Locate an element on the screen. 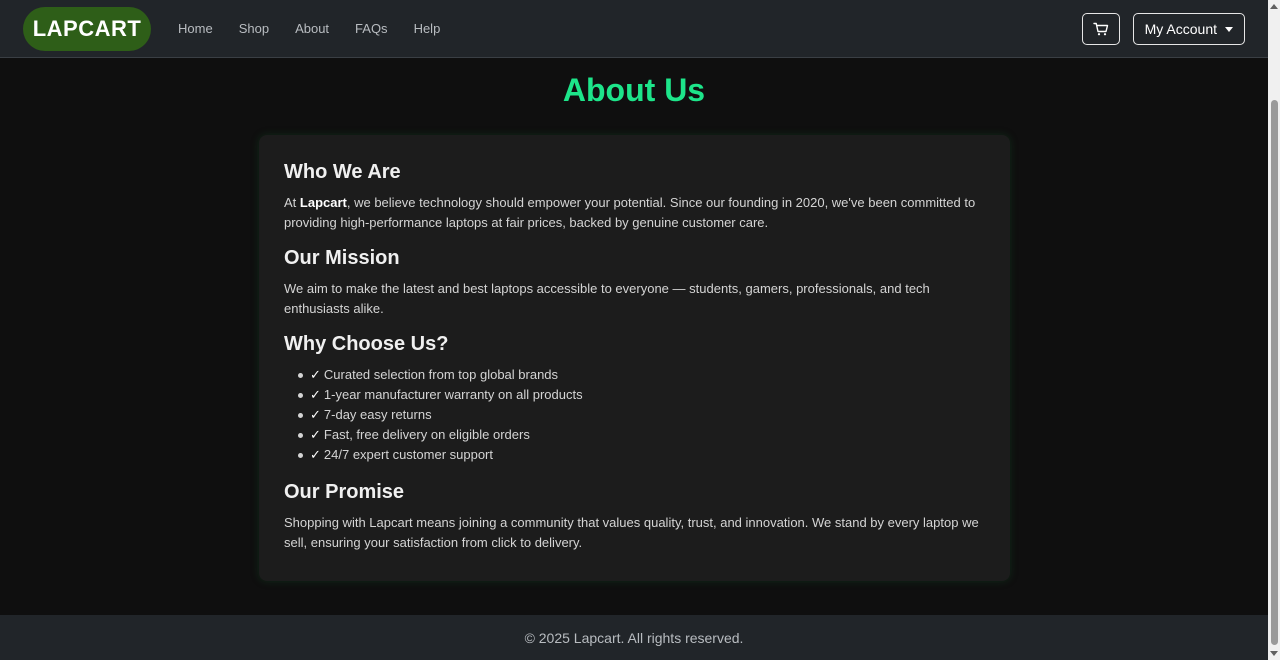 The image size is (1280, 660). list-item: ✓ 24/7 expert customer support is located at coordinates (641, 455).